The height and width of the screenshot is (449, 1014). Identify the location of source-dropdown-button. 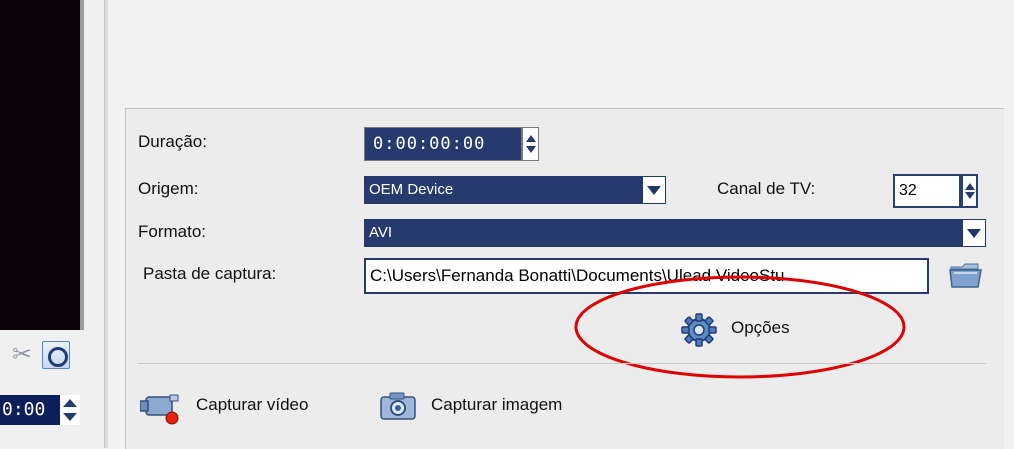
(654, 190).